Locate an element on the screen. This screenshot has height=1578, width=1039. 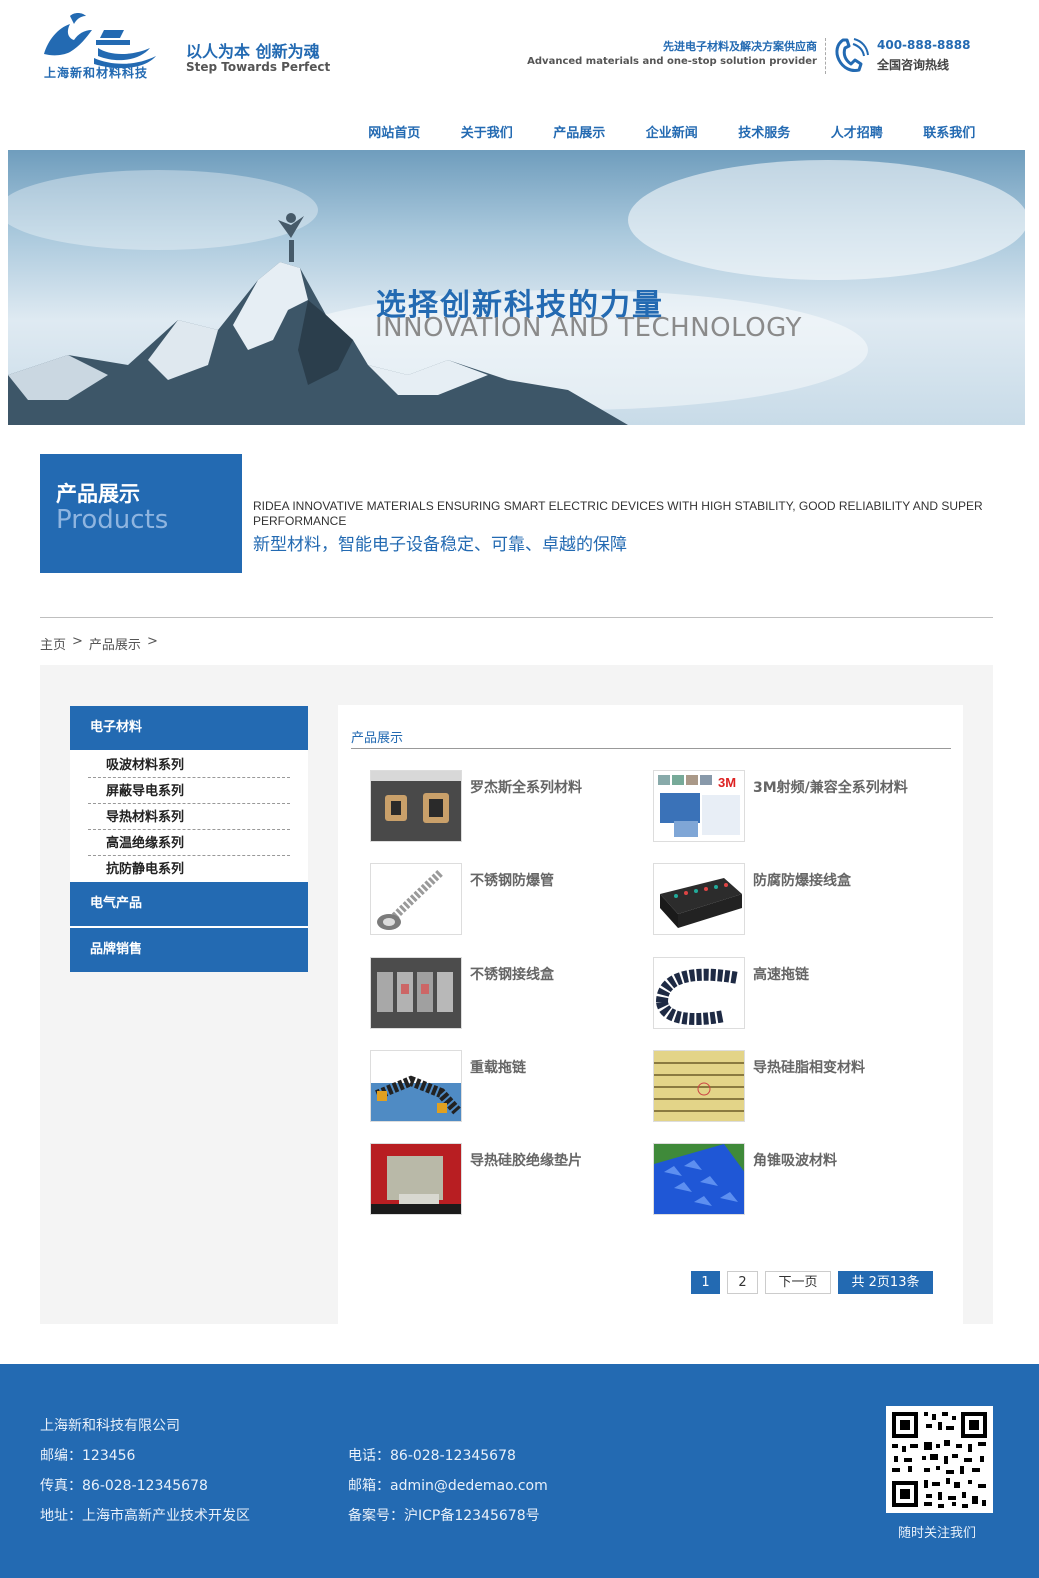
nav-products: 产品展示 is located at coordinates (579, 131).